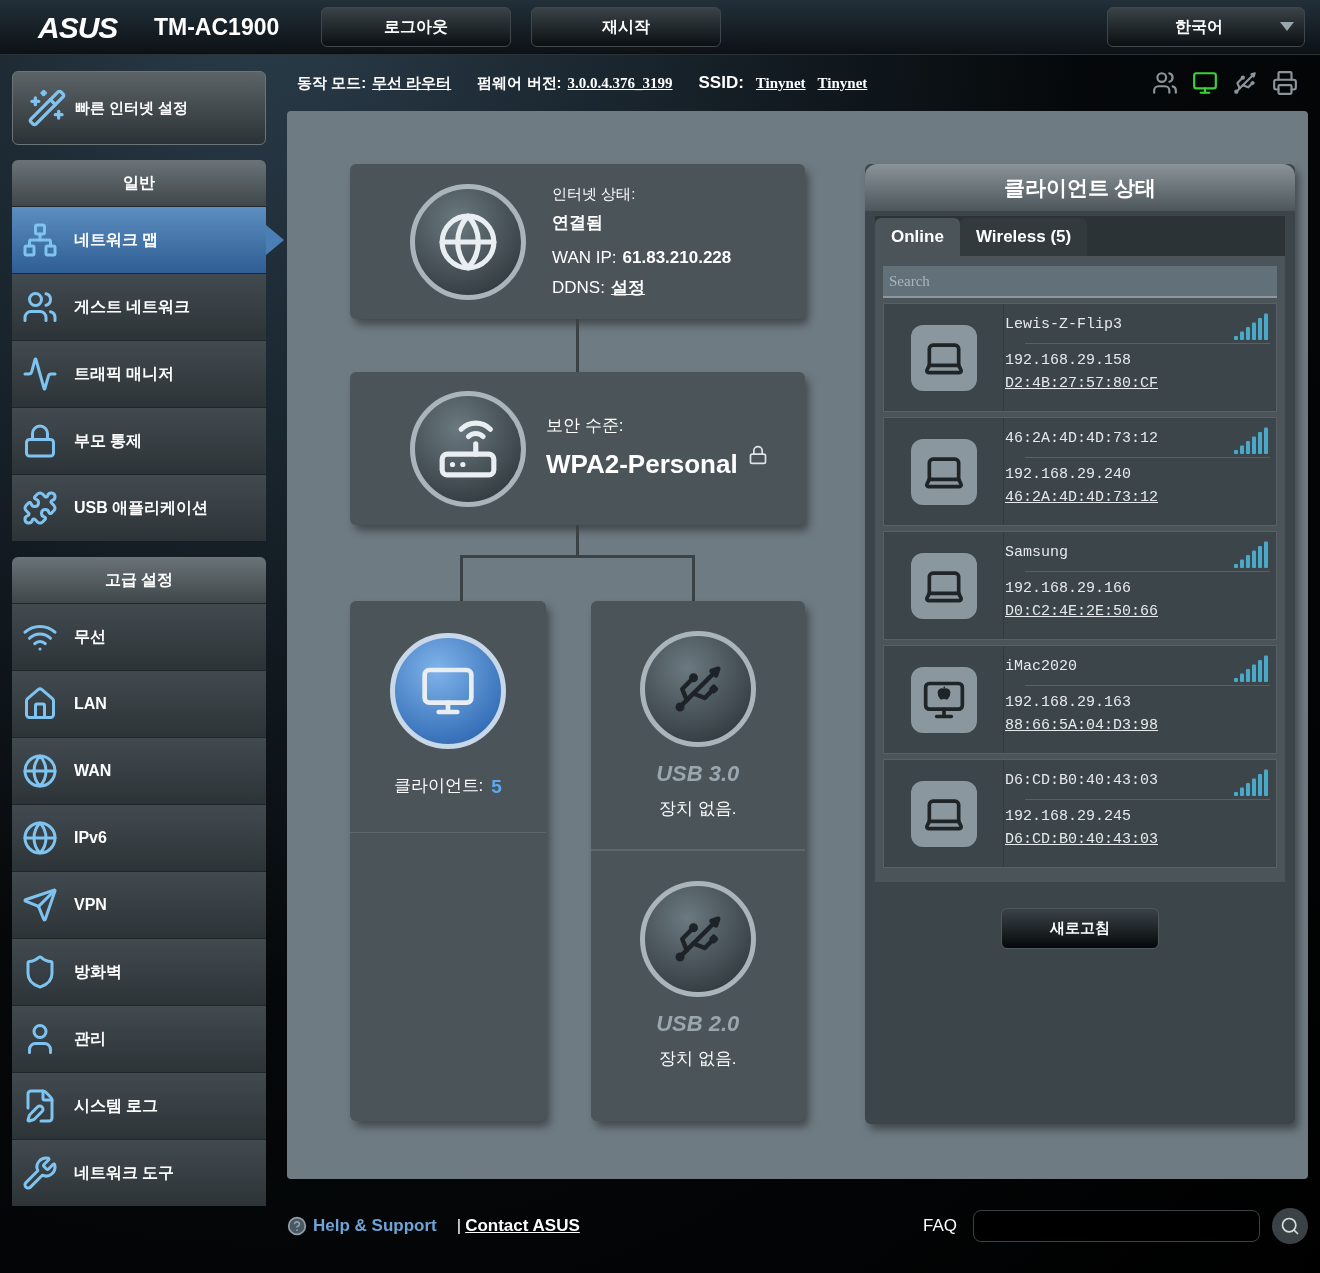 Image resolution: width=1320 pixels, height=1273 pixels. Describe the element at coordinates (940, 1226) in the screenshot. I see `faq-label: FAQ` at that location.